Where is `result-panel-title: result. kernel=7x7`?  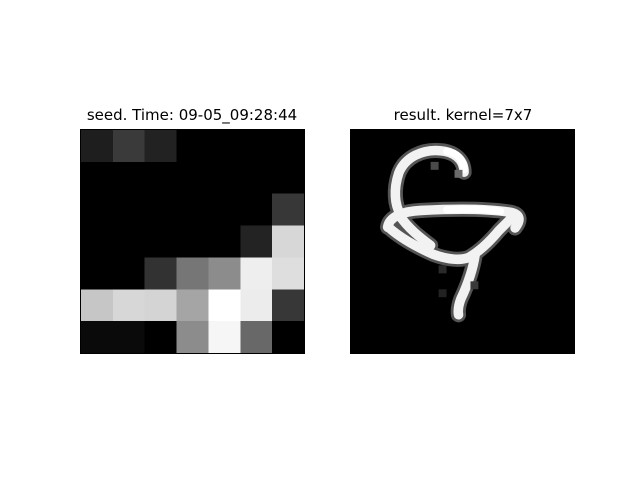
result-panel-title: result. kernel=7x7 is located at coordinates (463, 115).